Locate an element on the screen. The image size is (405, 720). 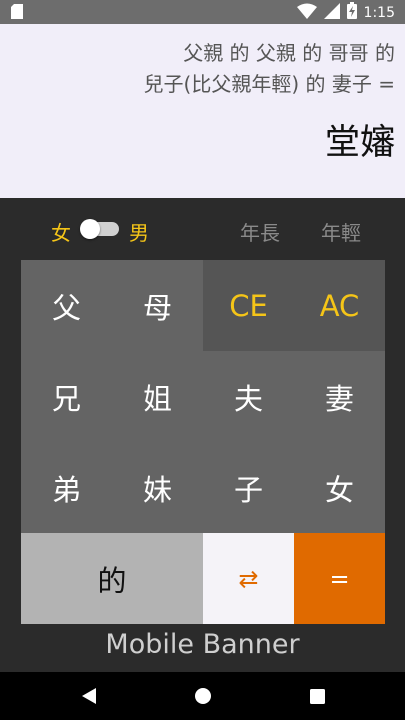
clear-entry-button: CE is located at coordinates (248, 305).